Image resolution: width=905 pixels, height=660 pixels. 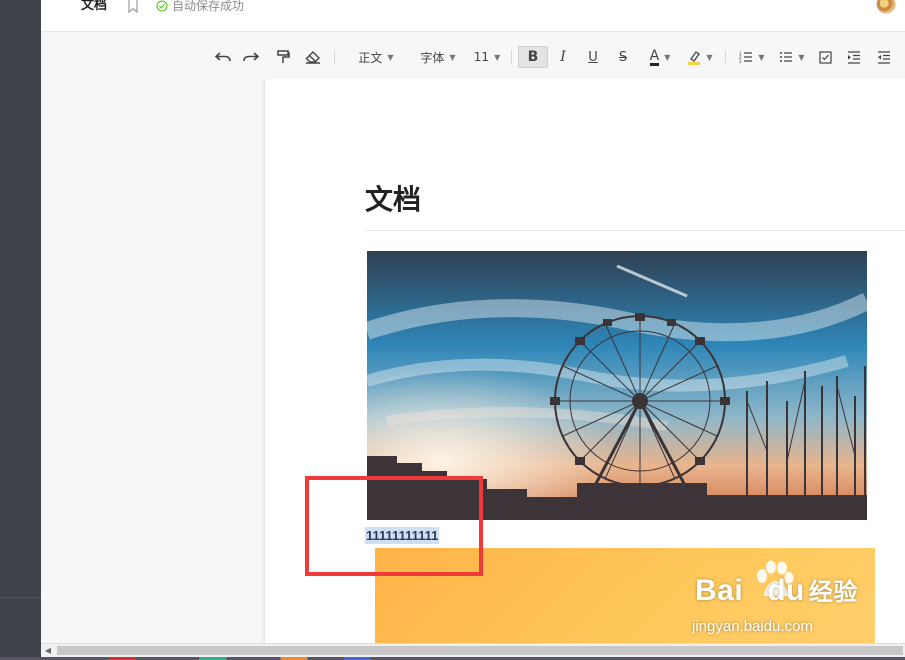 I want to click on undo-button, so click(x=223, y=57).